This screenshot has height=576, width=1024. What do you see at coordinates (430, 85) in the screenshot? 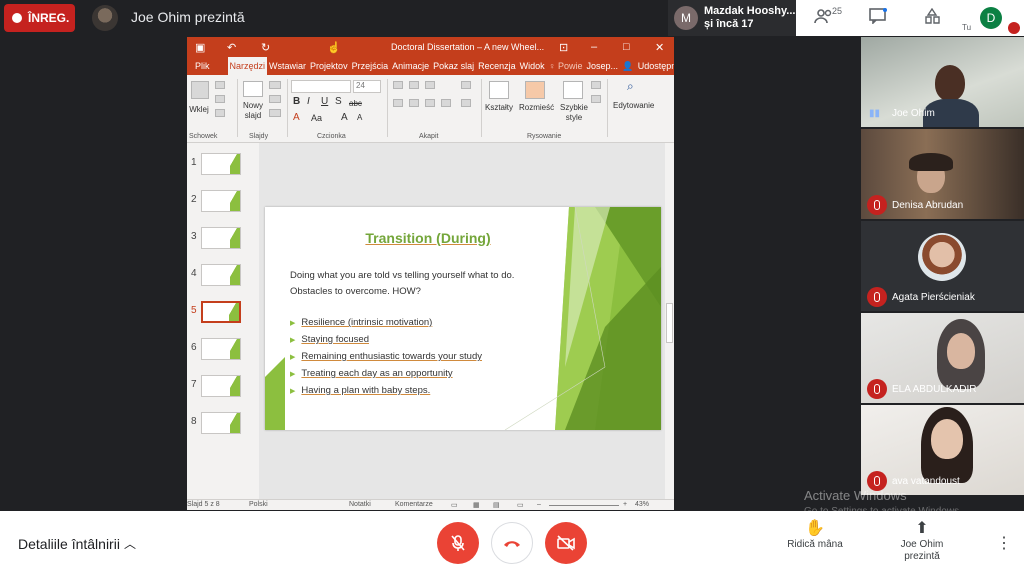
I see `indent-icon` at bounding box center [430, 85].